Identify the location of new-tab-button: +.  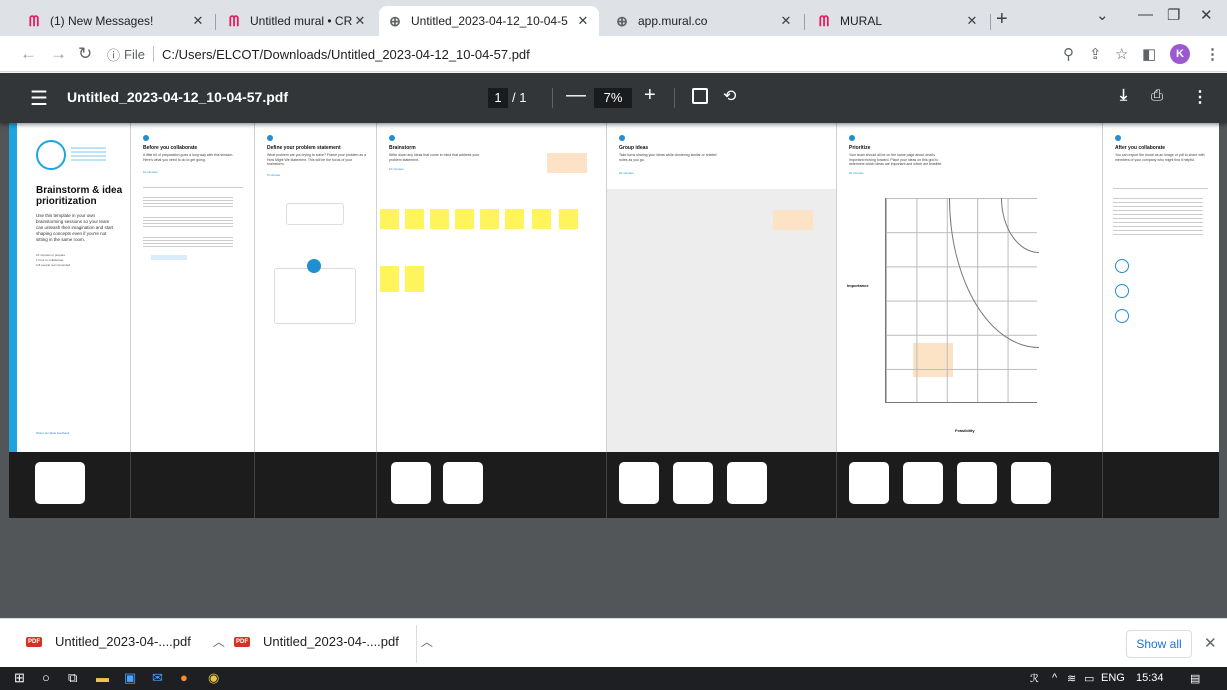
(1002, 19).